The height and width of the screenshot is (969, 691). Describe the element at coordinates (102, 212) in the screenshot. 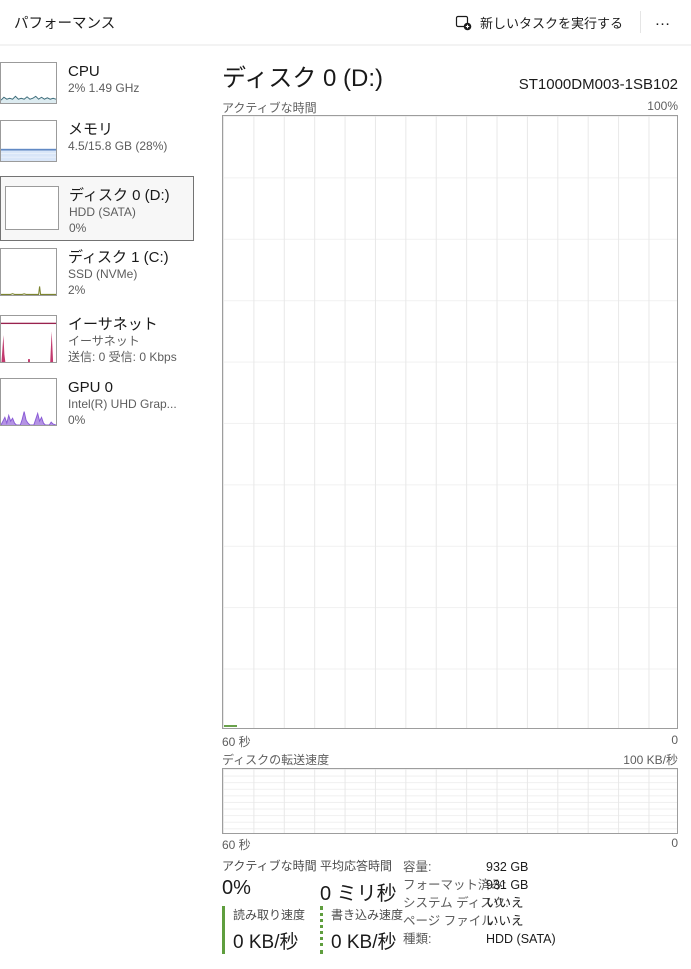

I see `sidebar-item-stat: HDD (SATA)` at that location.